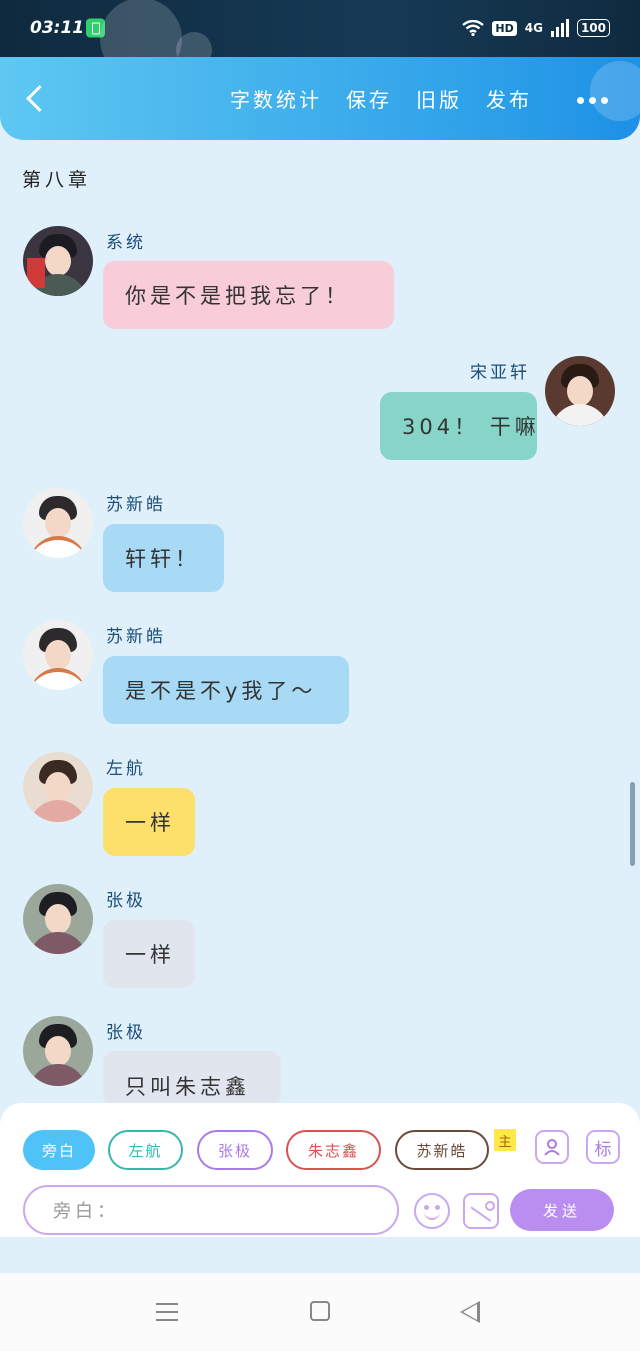  What do you see at coordinates (470, 1312) in the screenshot?
I see `nav-back-icon` at bounding box center [470, 1312].